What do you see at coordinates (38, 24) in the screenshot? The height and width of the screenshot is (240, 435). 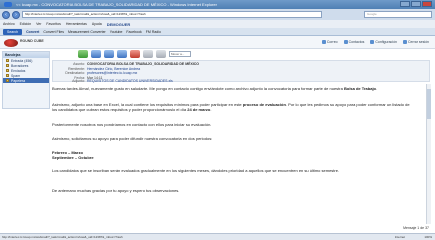 I see `menu-ver: Ver` at bounding box center [38, 24].